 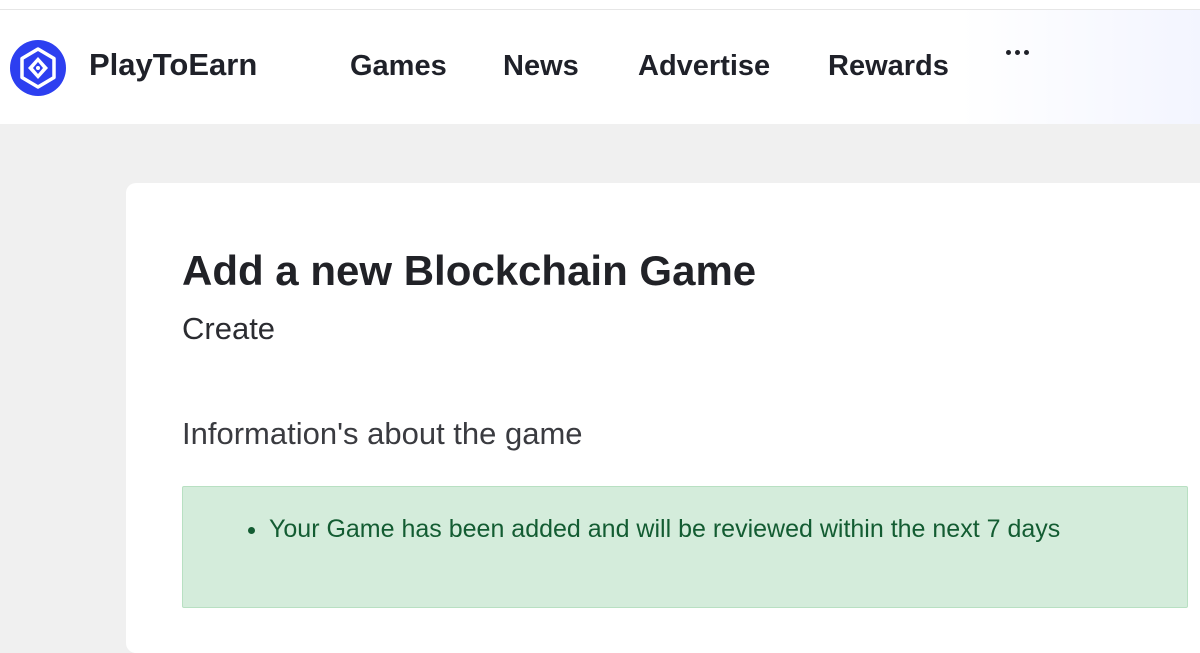 What do you see at coordinates (173, 65) in the screenshot?
I see `brand-name: PlayToEarn` at bounding box center [173, 65].